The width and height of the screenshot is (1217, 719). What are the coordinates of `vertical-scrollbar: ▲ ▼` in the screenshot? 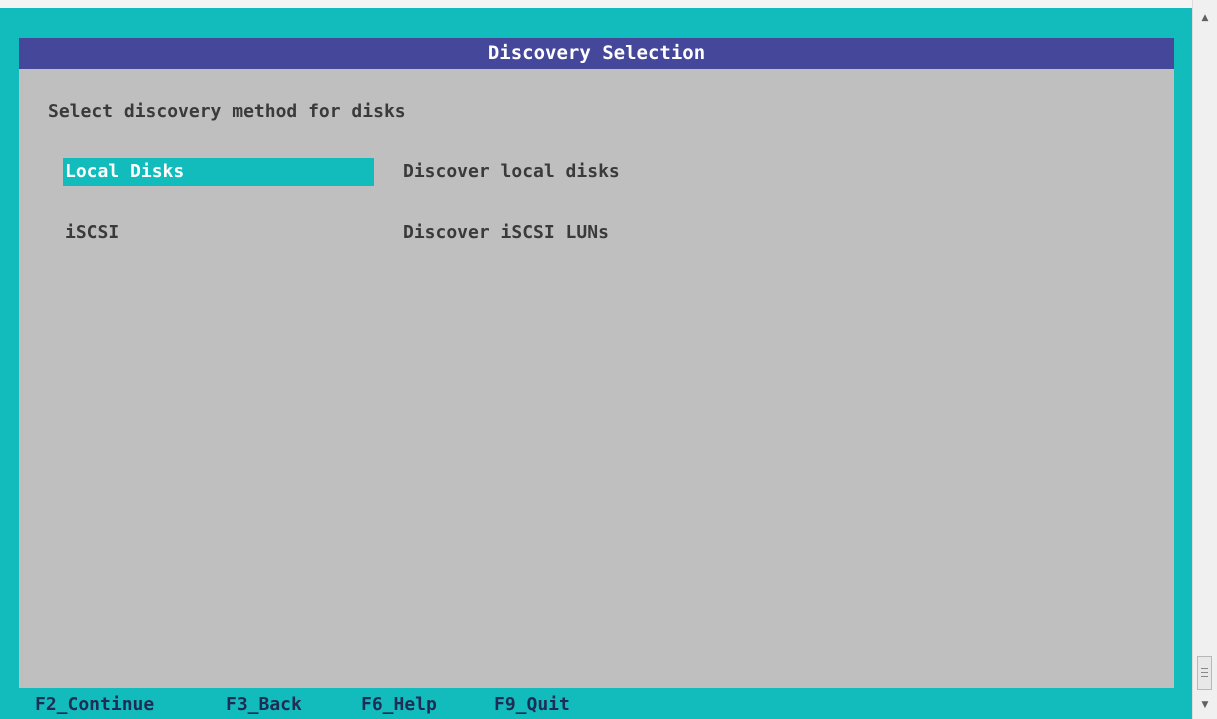 It's located at (1204, 359).